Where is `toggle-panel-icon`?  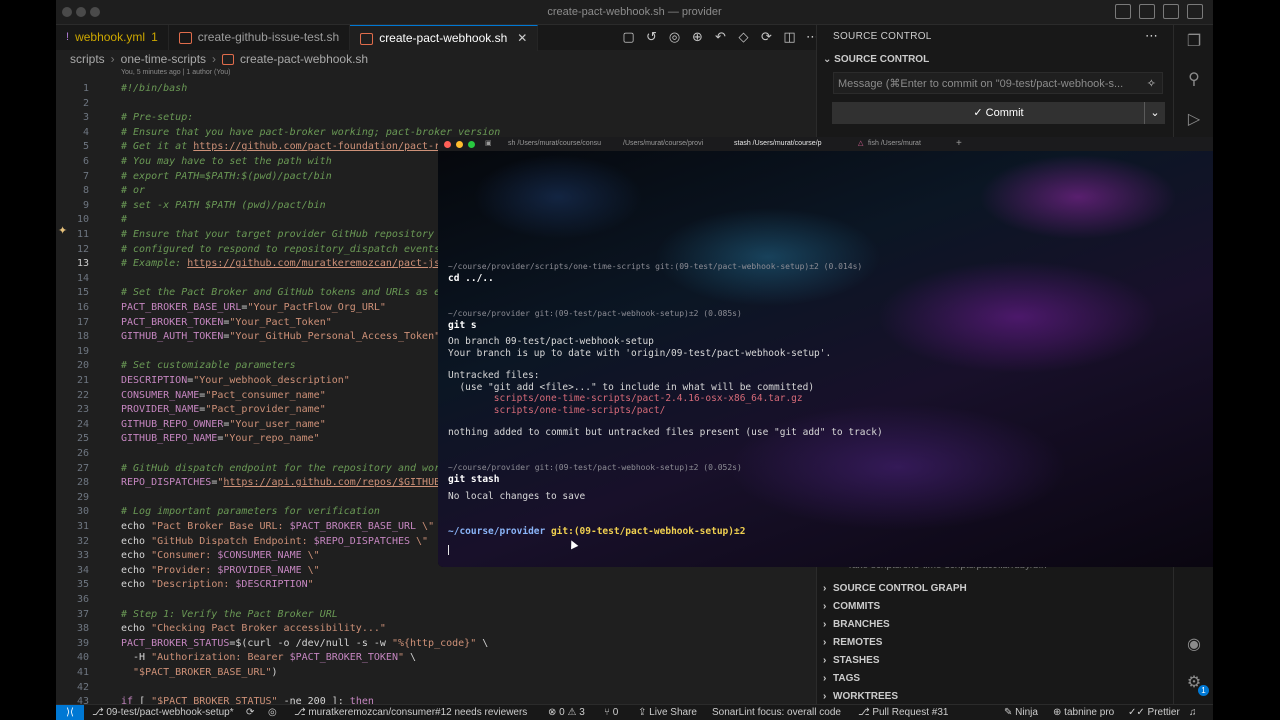 toggle-panel-icon is located at coordinates (1147, 11).